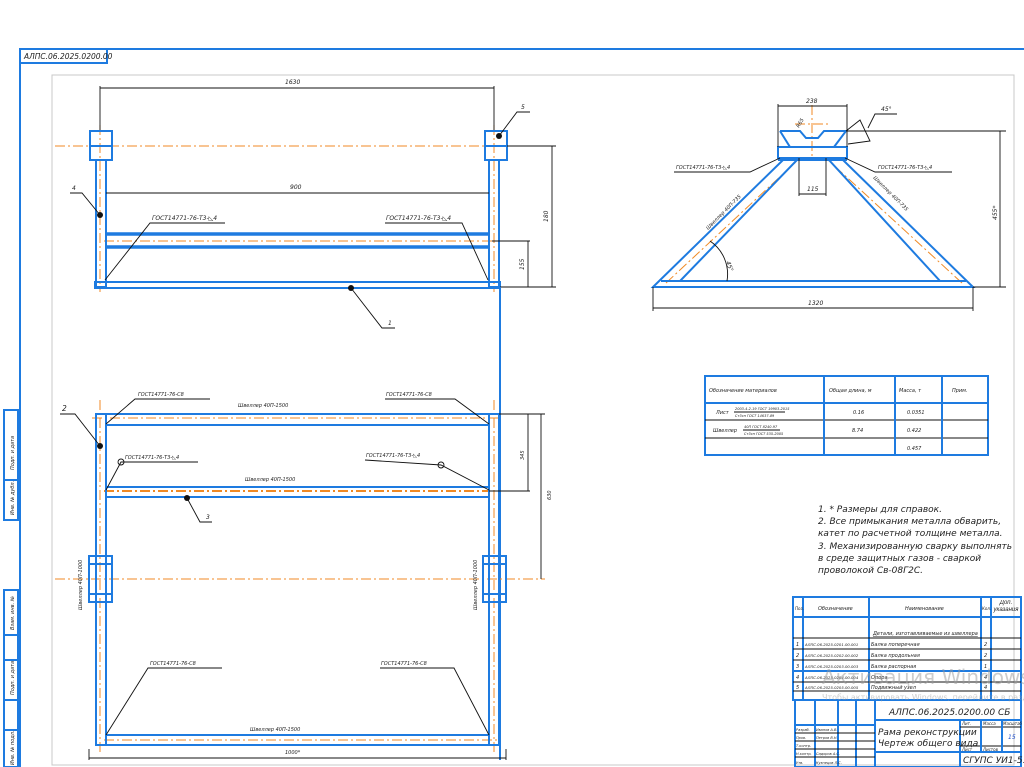 The image size is (1024, 767). I want to click on callout-1: 1, so click(390, 323).